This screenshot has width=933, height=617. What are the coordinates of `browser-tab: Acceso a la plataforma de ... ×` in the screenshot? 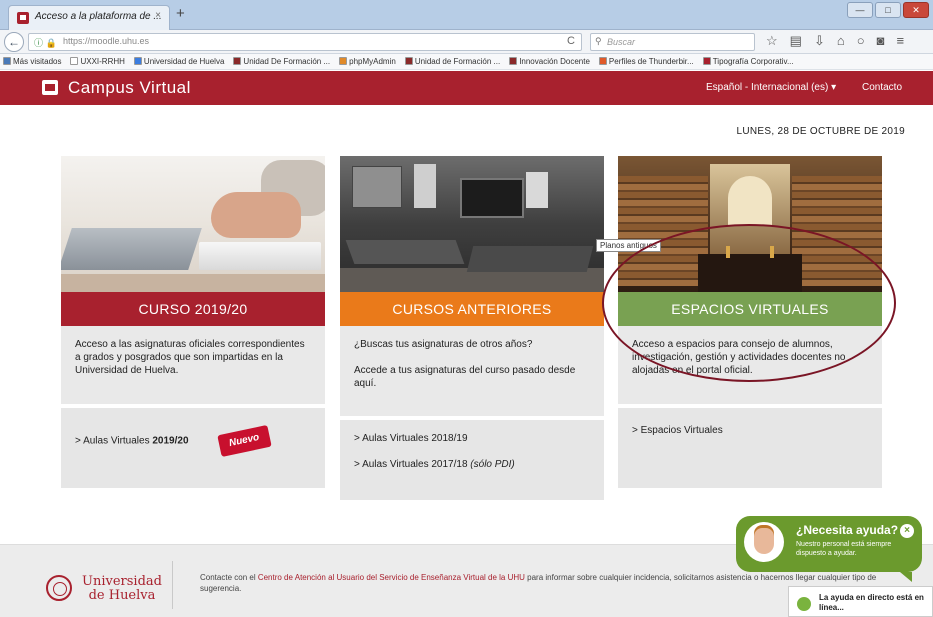 It's located at (89, 17).